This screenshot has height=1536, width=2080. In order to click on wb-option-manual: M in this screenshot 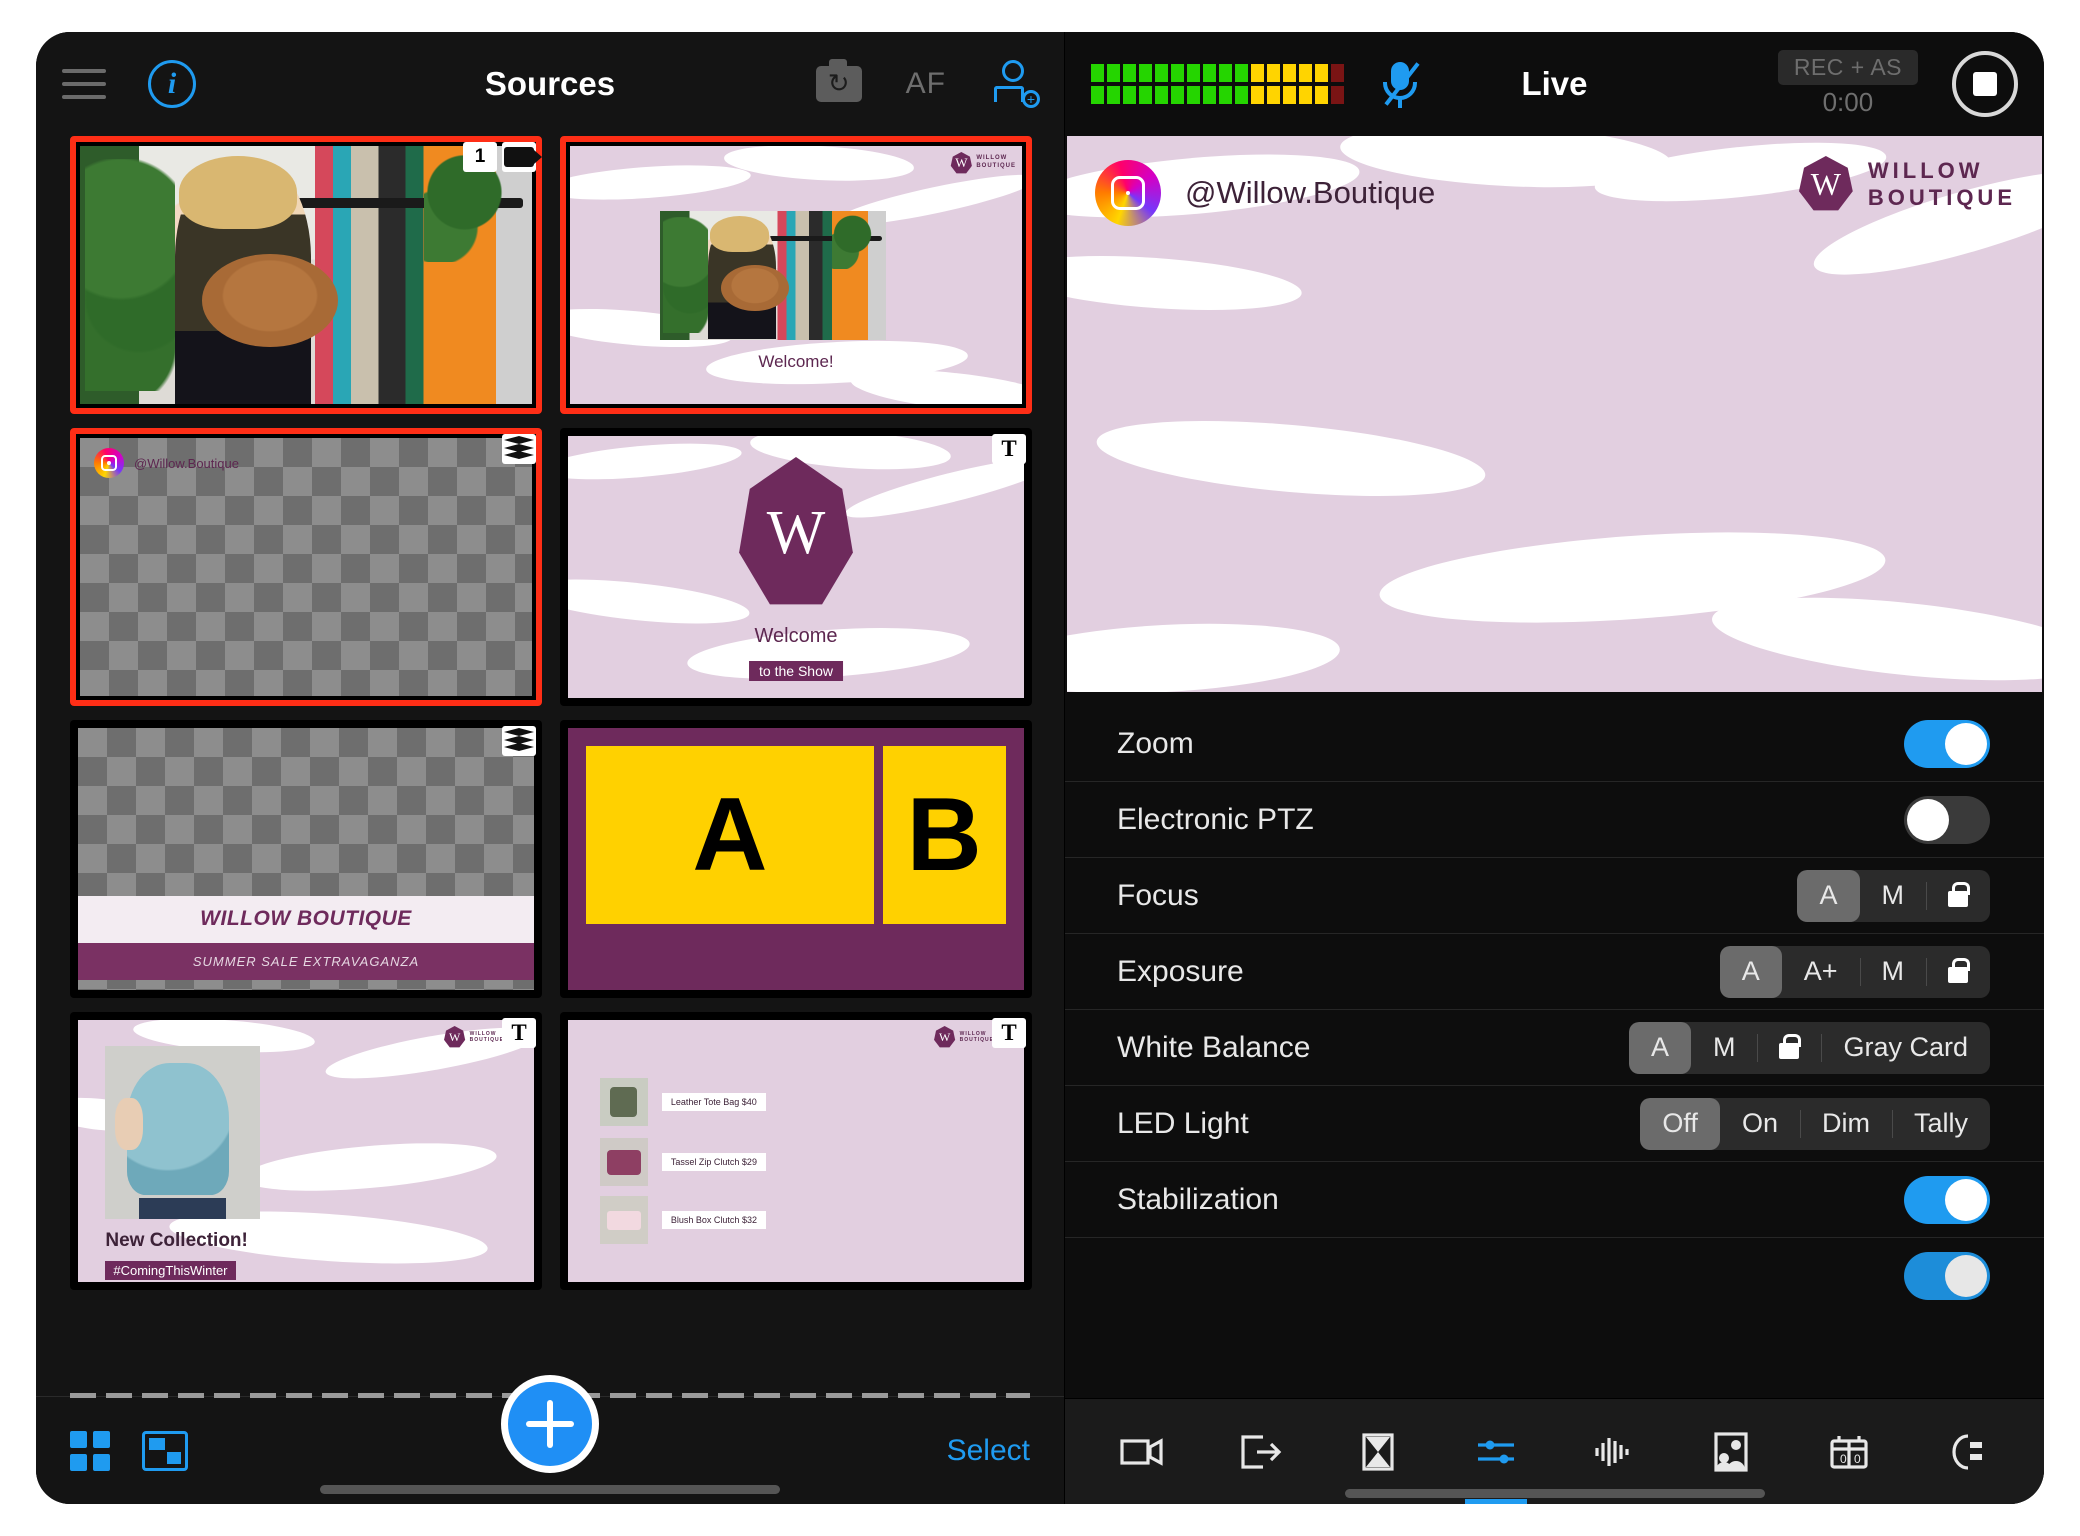, I will do `click(1724, 1048)`.